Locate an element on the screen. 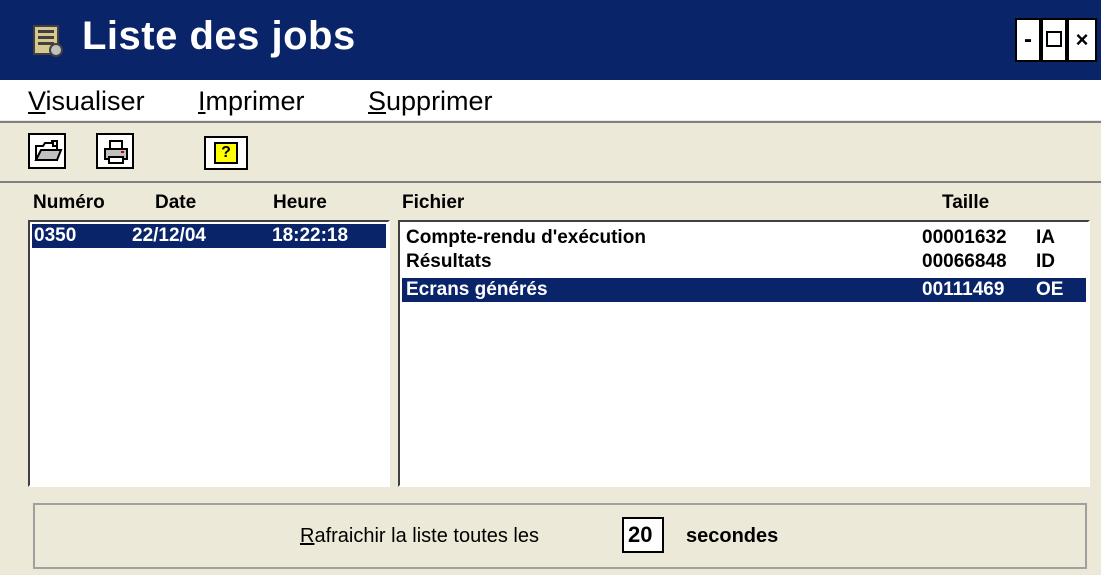 The height and width of the screenshot is (575, 1101). menu-imprimer: Imprimer is located at coordinates (251, 101).